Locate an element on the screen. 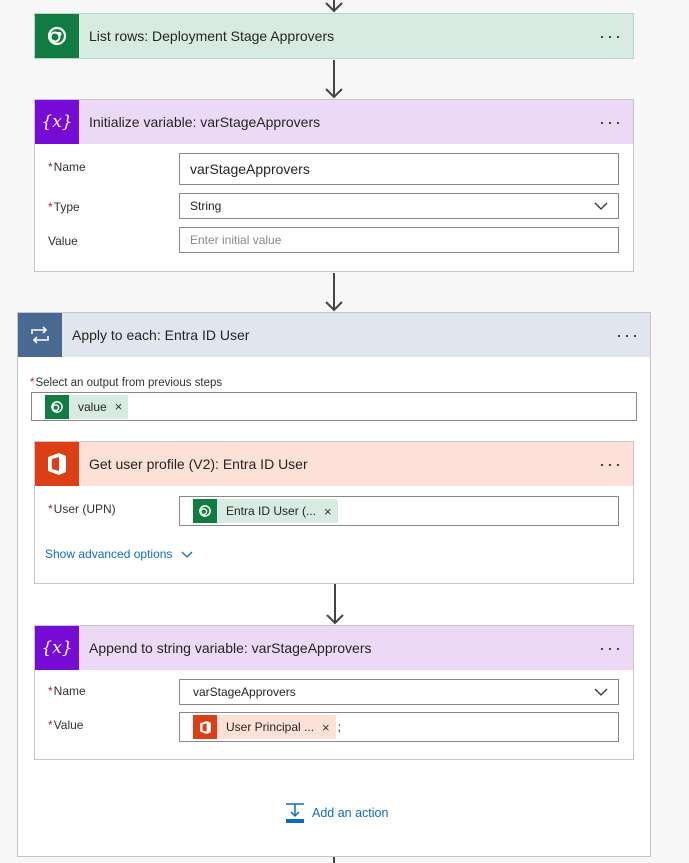 Image resolution: width=689 pixels, height=863 pixels. list-rows-more-button: ··· is located at coordinates (611, 36).